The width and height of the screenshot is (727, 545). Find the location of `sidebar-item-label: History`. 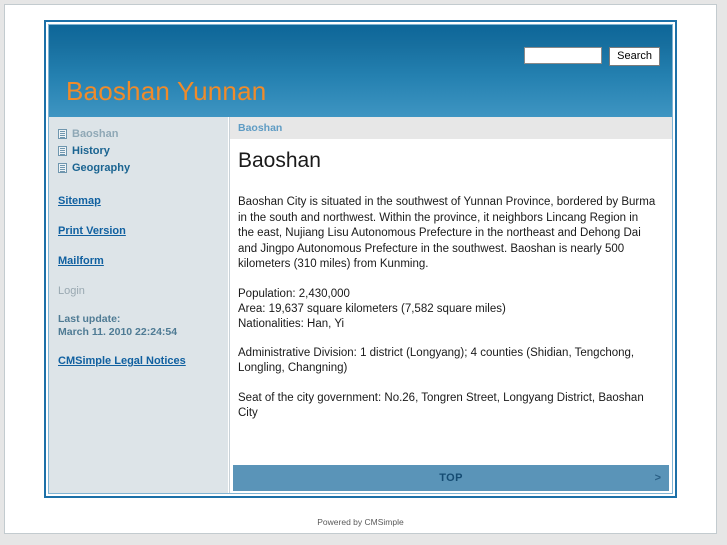

sidebar-item-label: History is located at coordinates (91, 151).